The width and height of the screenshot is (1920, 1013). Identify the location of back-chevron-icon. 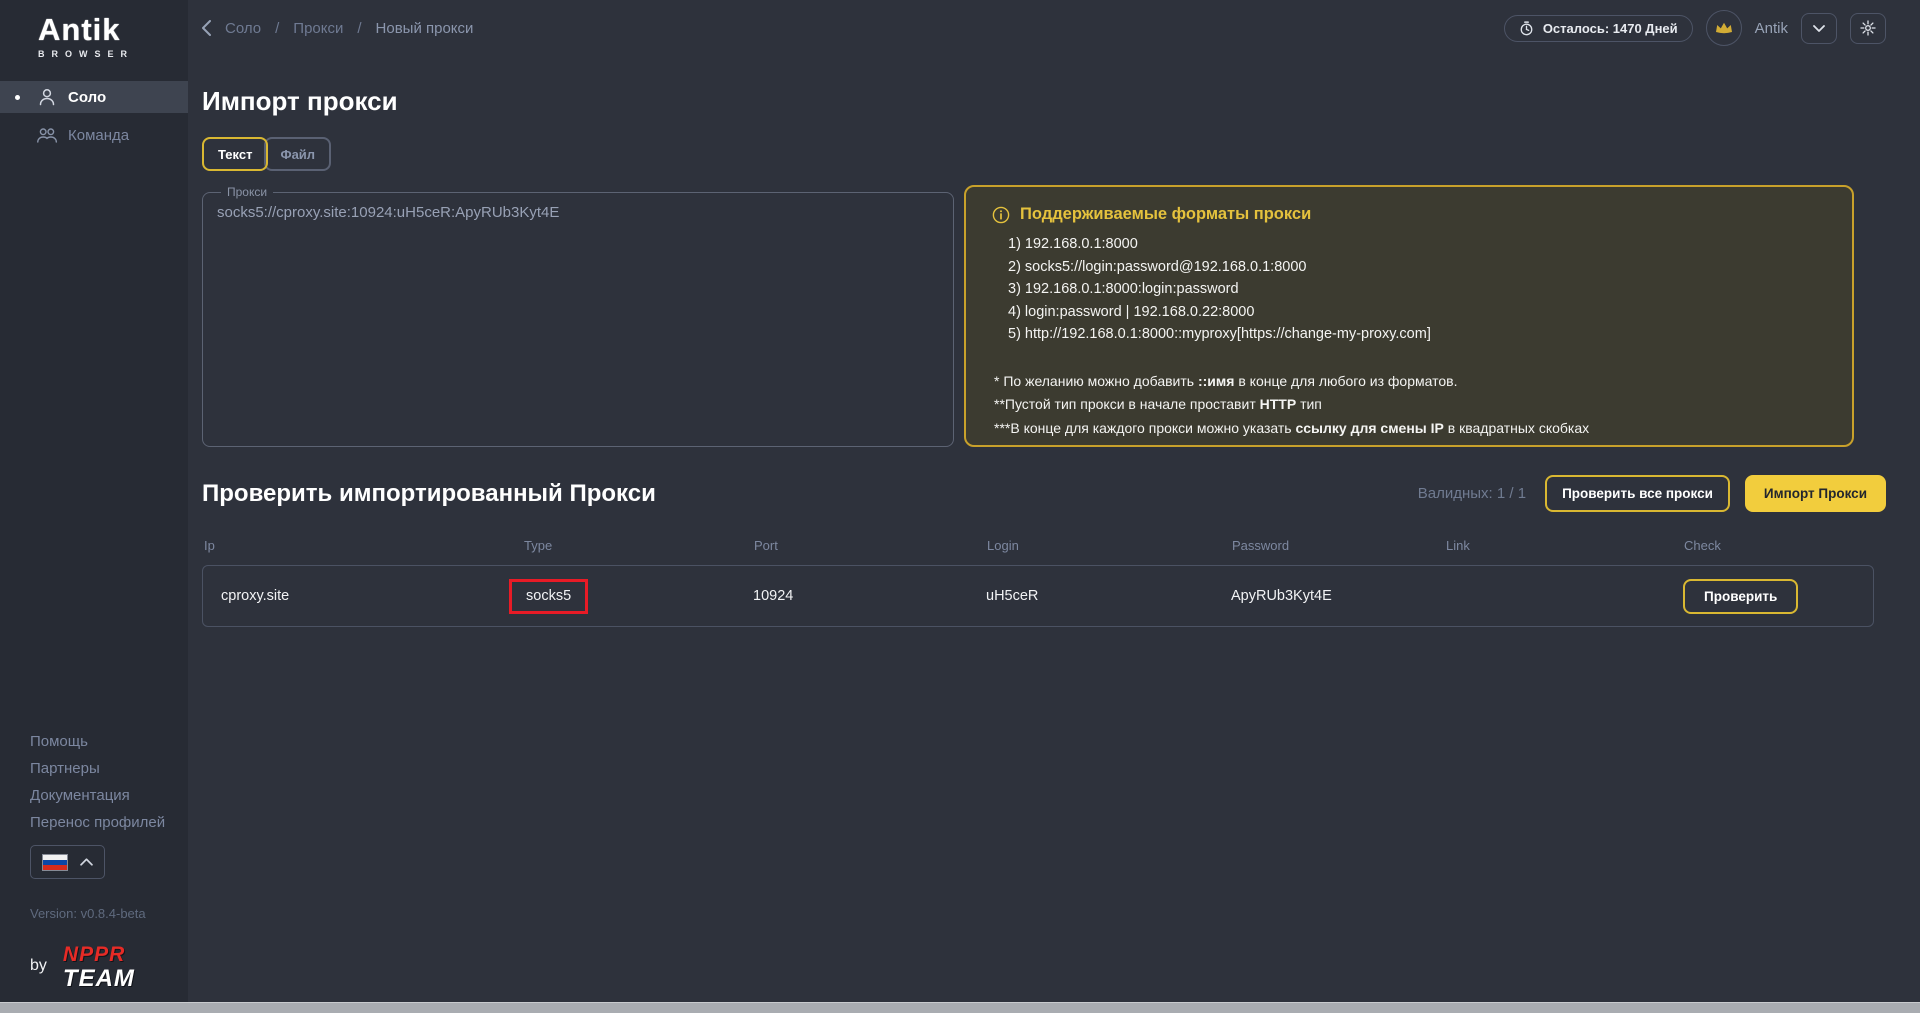
(206, 28).